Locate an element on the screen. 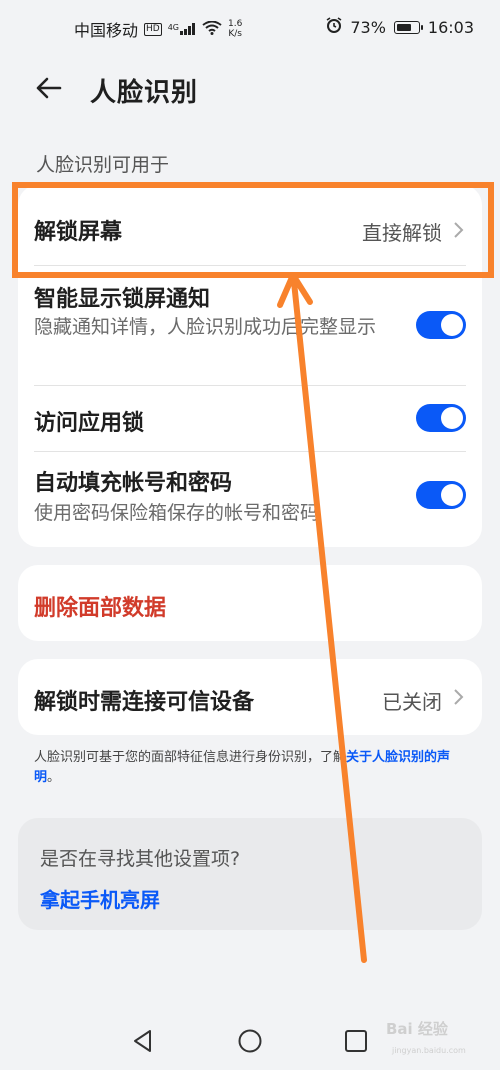  battery-icon is located at coordinates (408, 27).